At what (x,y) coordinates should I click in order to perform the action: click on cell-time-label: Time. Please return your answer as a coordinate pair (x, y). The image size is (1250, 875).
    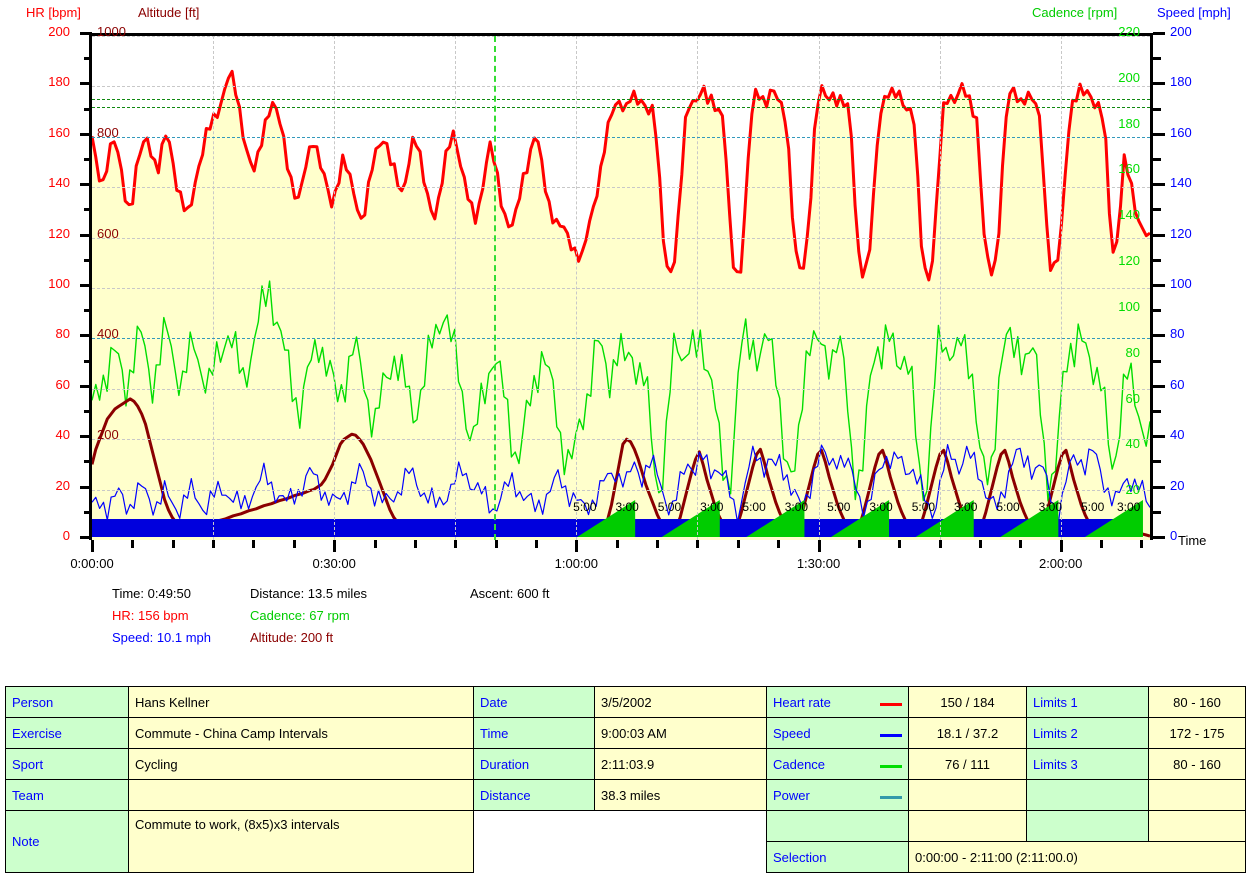
    Looking at the image, I should click on (534, 733).